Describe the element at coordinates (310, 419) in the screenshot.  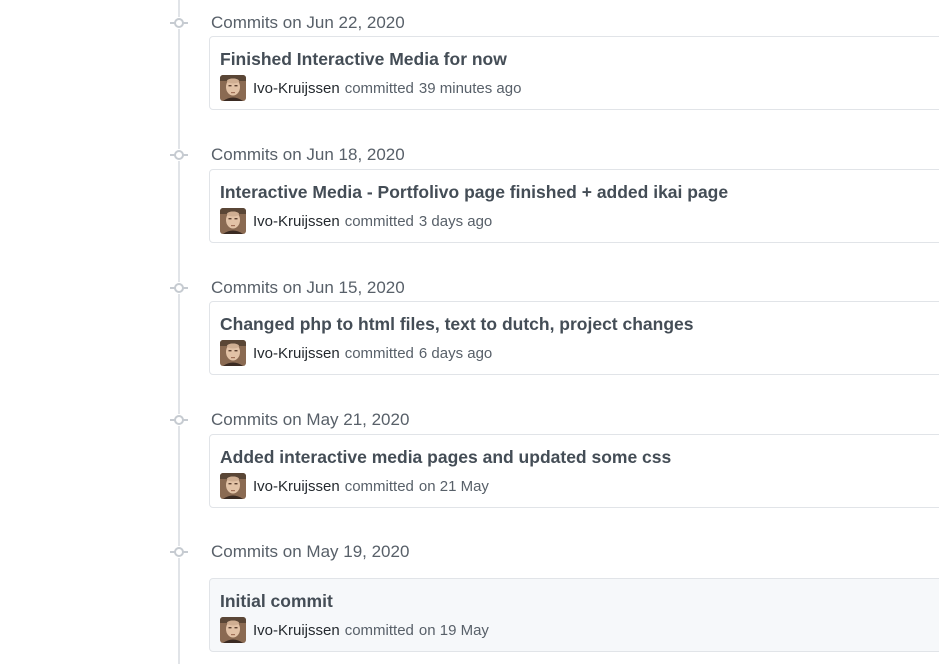
I see `commit-group-date: Commits on May 21, 2020` at that location.